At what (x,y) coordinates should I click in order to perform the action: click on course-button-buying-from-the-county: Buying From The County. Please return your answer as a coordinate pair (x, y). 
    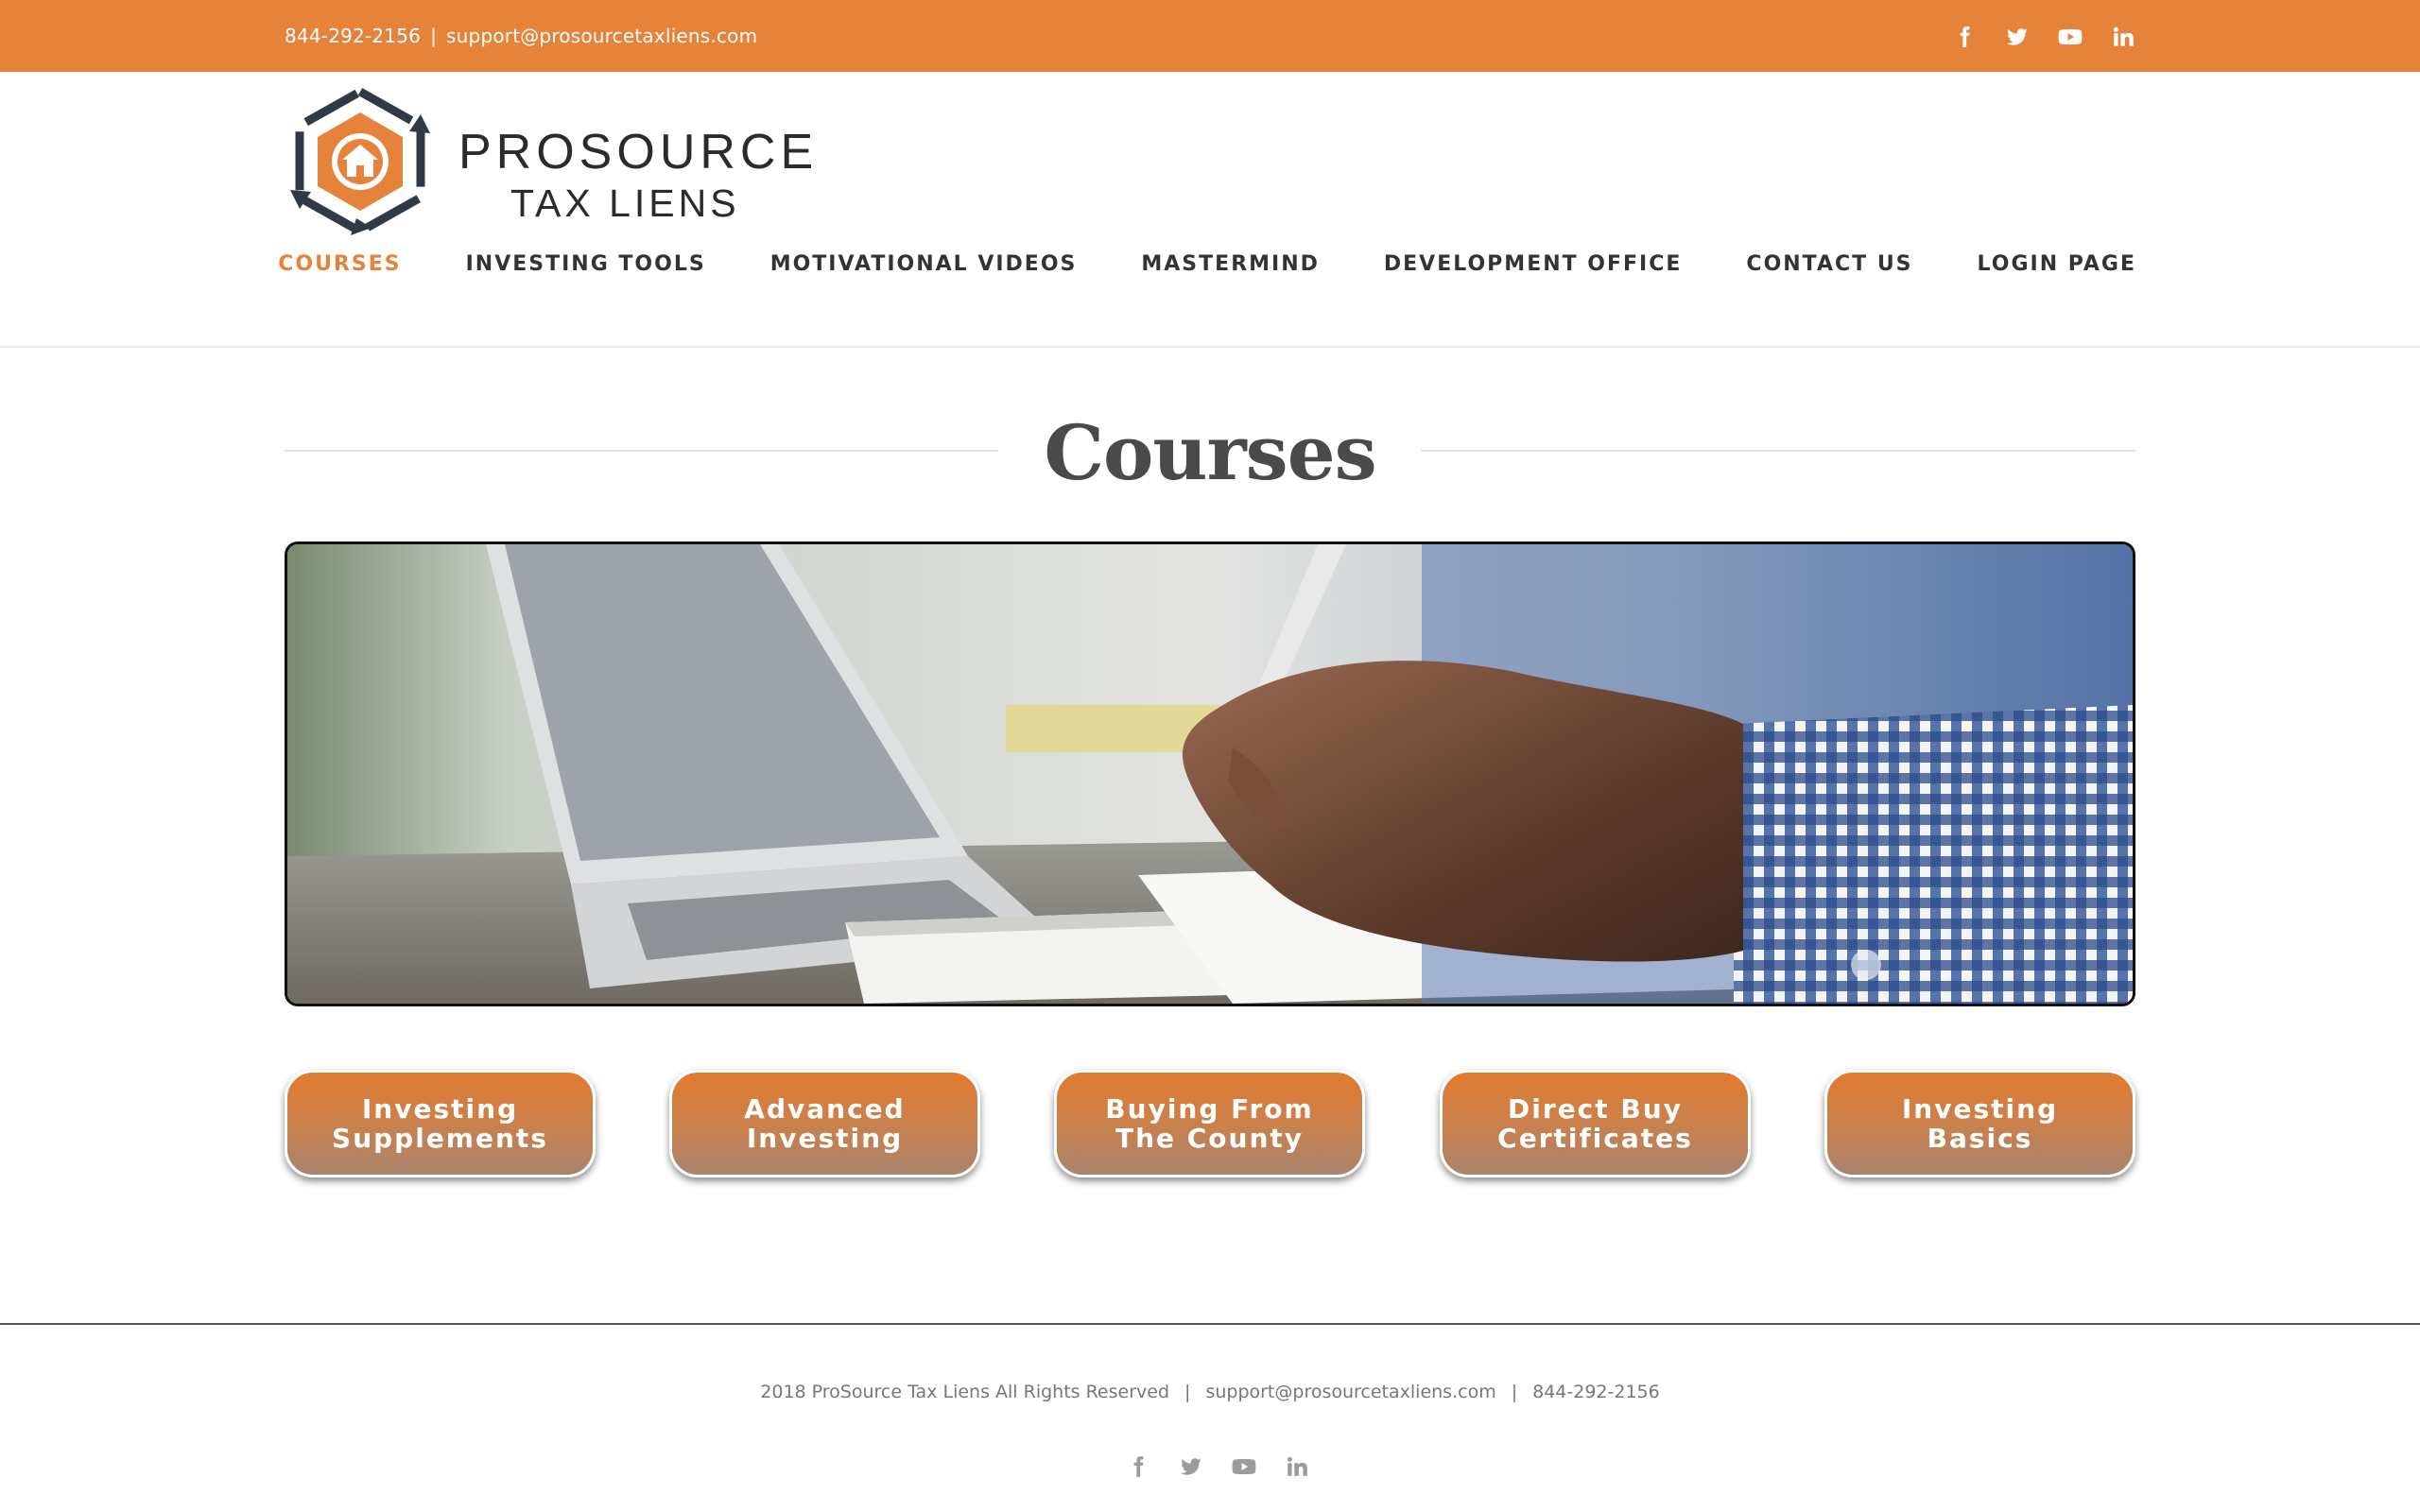
    Looking at the image, I should click on (1210, 1123).